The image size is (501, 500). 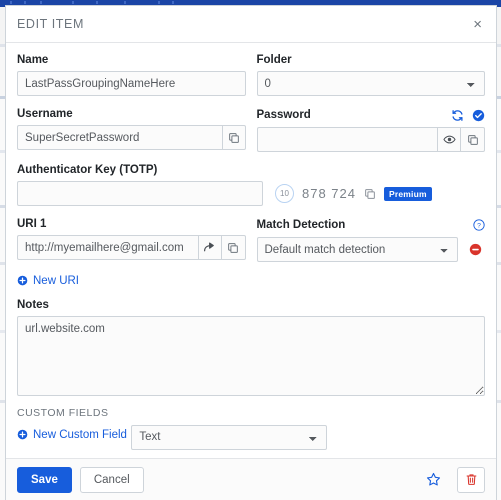 What do you see at coordinates (475, 249) in the screenshot?
I see `minus-circle-remove-icon` at bounding box center [475, 249].